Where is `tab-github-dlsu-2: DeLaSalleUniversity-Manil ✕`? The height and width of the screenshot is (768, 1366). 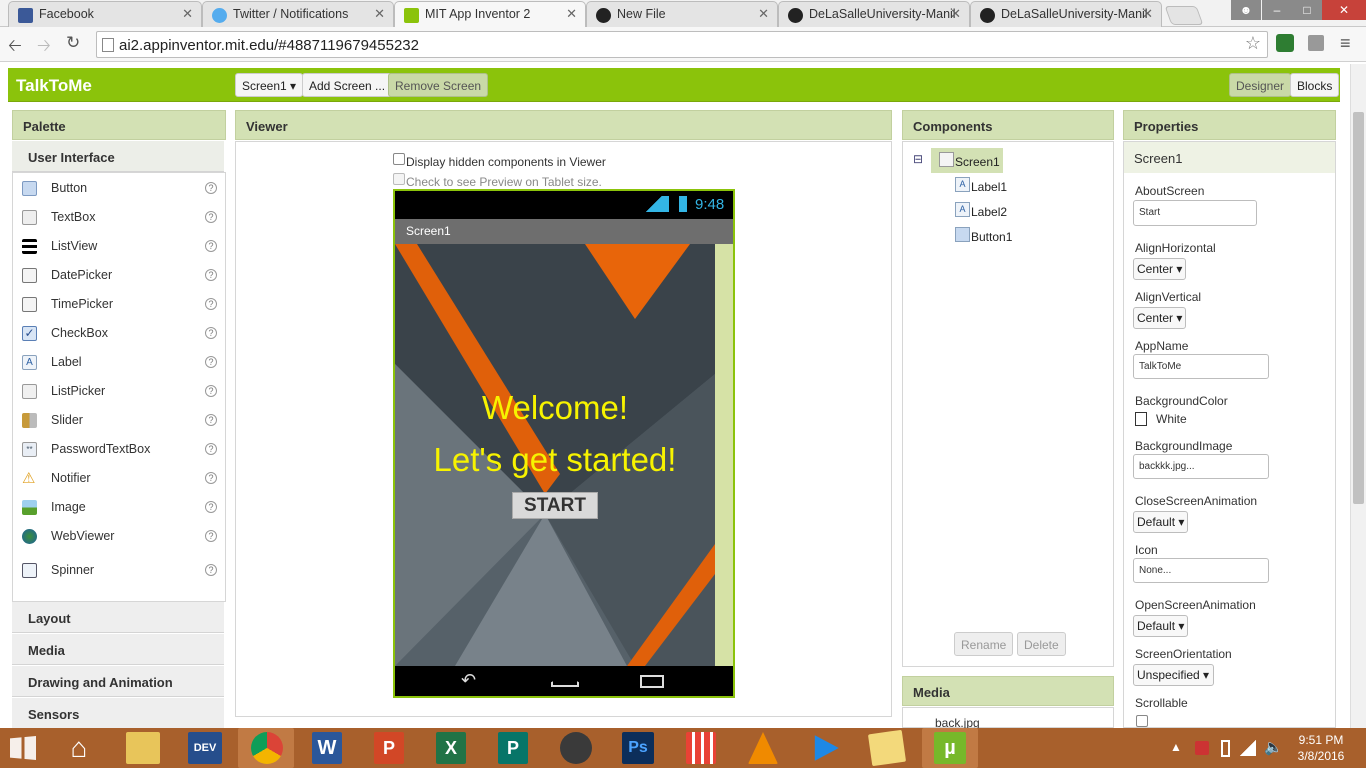 tab-github-dlsu-2: DeLaSalleUniversity-Manil ✕ is located at coordinates (1066, 14).